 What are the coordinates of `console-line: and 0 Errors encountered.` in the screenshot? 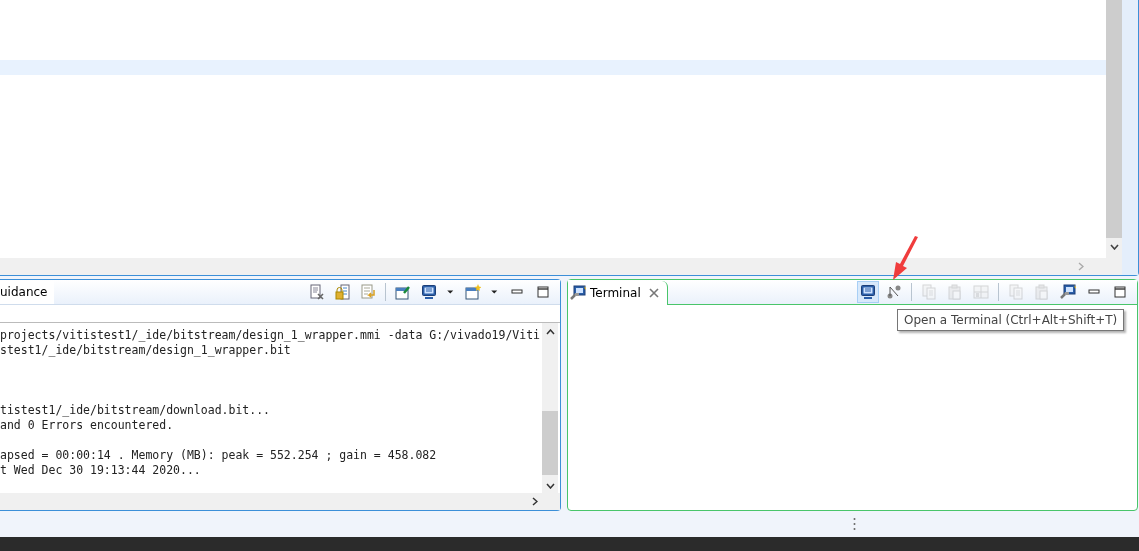 It's located at (87, 425).